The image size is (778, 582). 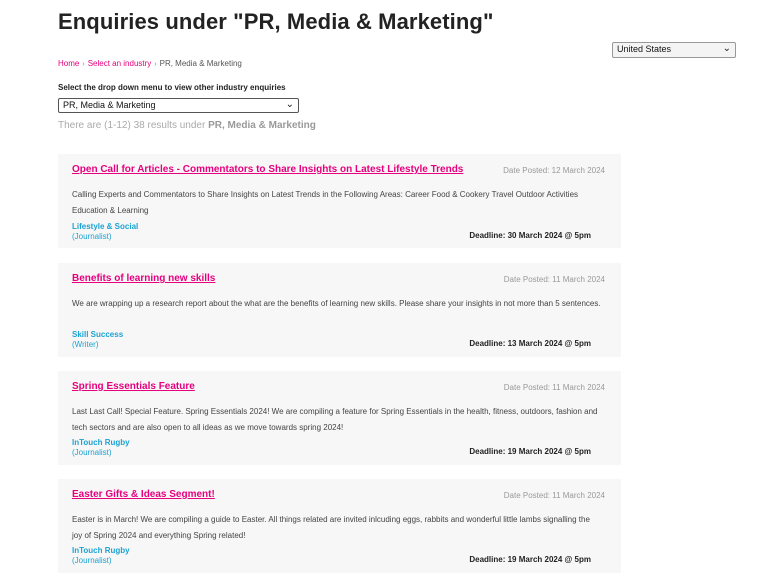 I want to click on enquiry-org: Lifestyle & Social, so click(x=105, y=226).